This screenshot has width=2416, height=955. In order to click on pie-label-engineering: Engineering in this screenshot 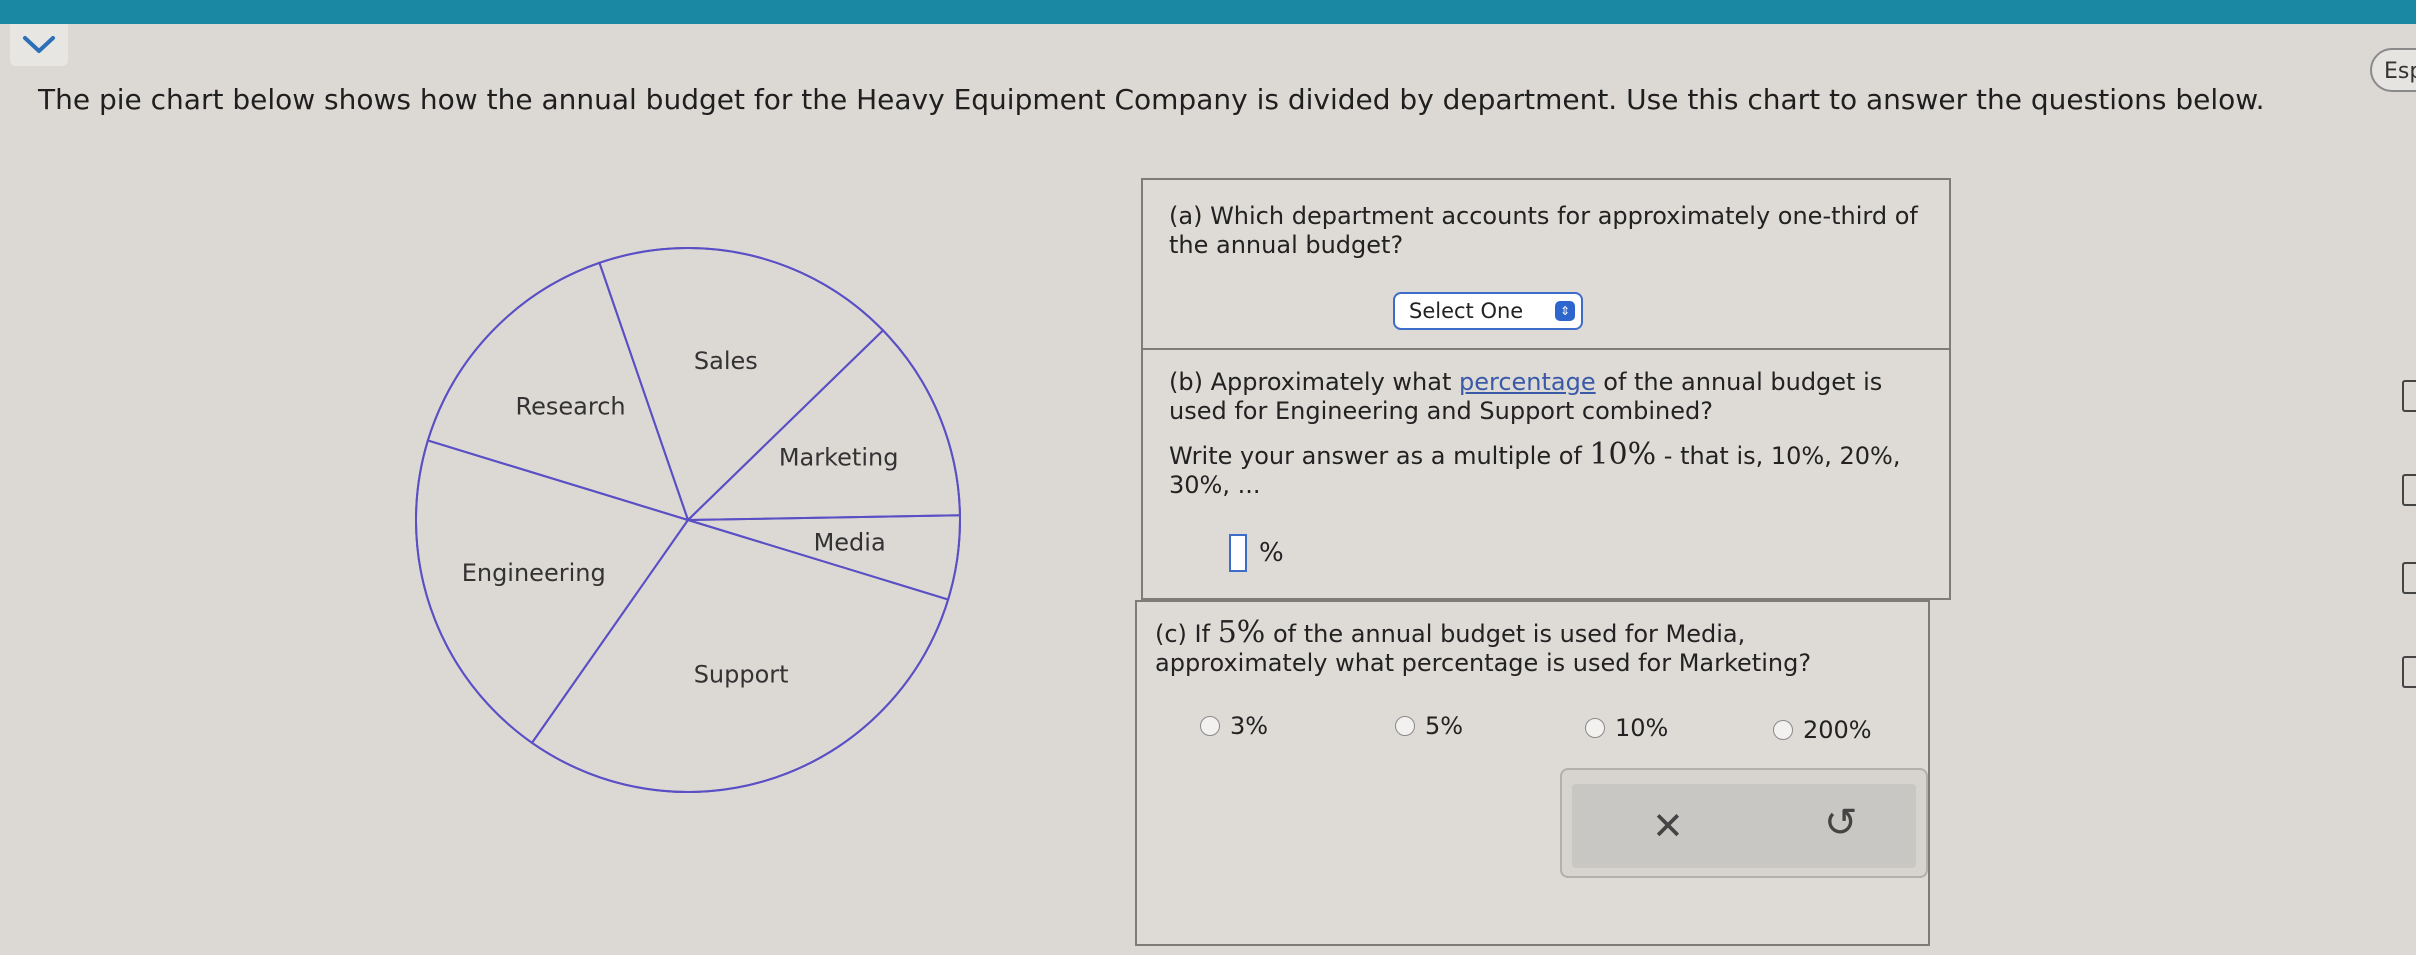, I will do `click(534, 573)`.